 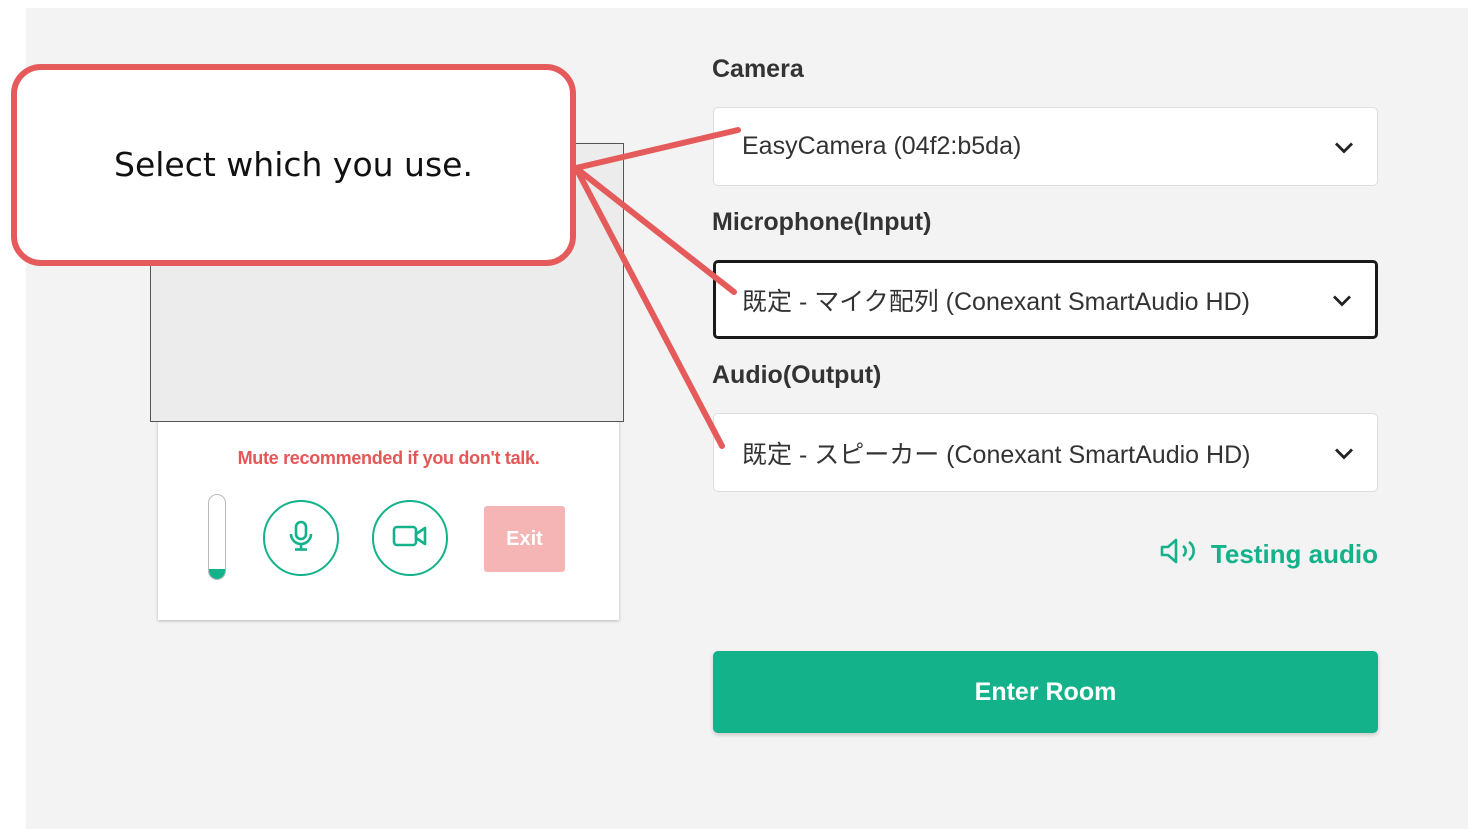 What do you see at coordinates (388, 458) in the screenshot?
I see `mute-recommendation: Mute recommended if you don't talk.` at bounding box center [388, 458].